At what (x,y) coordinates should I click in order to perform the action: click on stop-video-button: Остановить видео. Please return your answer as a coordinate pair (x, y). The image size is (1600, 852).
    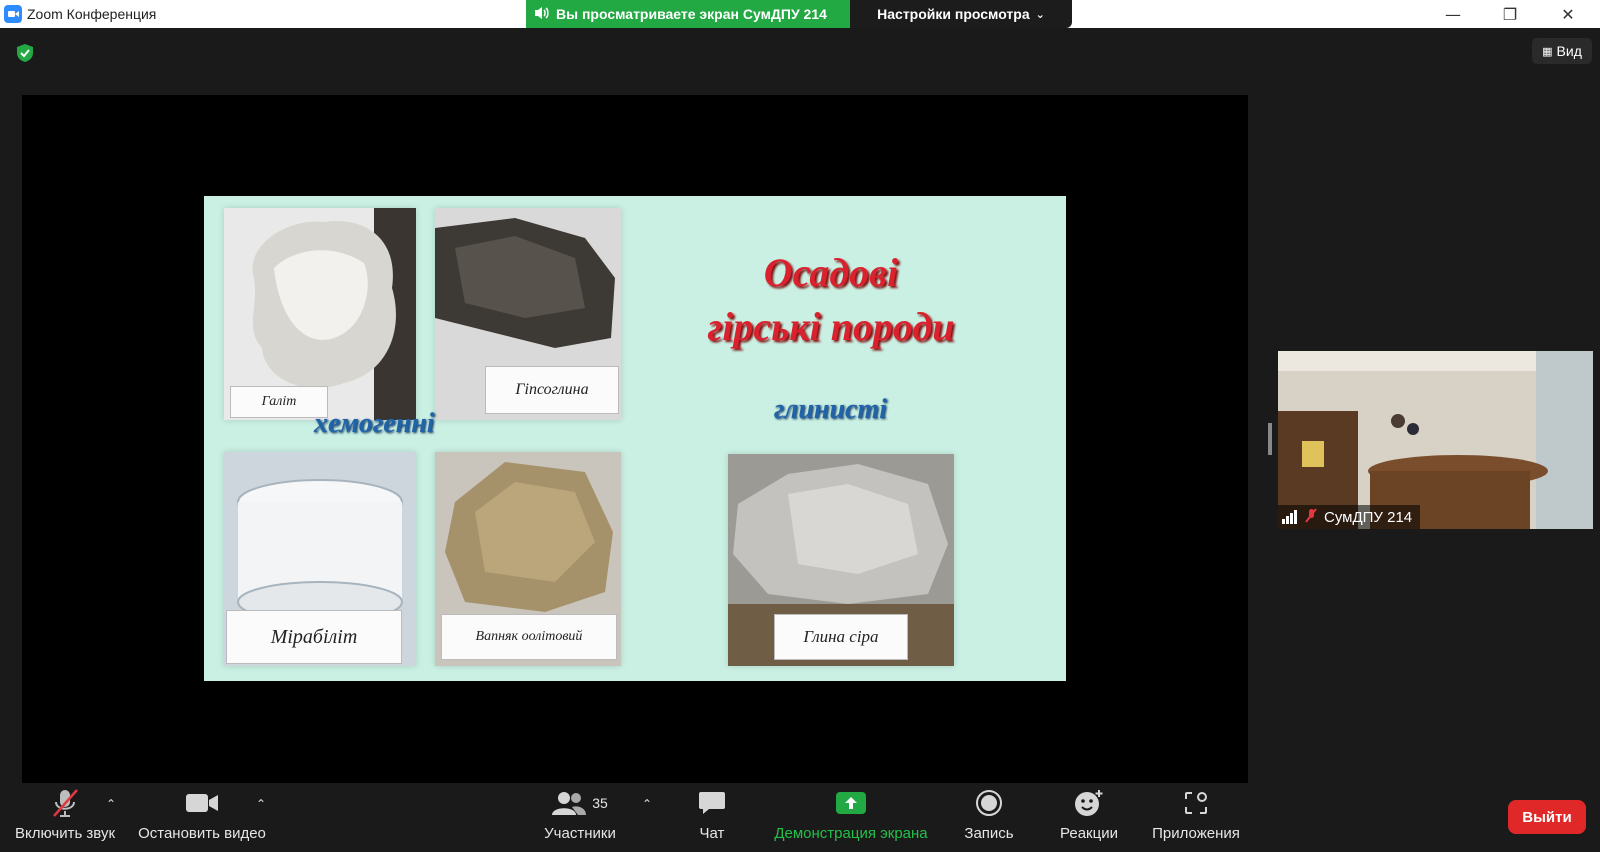
    Looking at the image, I should click on (202, 817).